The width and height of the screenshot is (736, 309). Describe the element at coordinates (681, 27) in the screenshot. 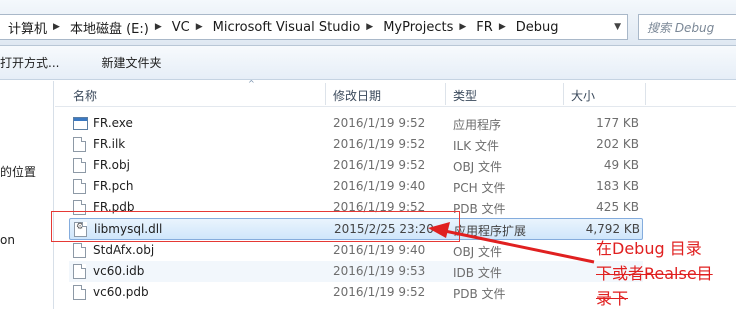

I see `search-placeholder: 搜索 Debug` at that location.